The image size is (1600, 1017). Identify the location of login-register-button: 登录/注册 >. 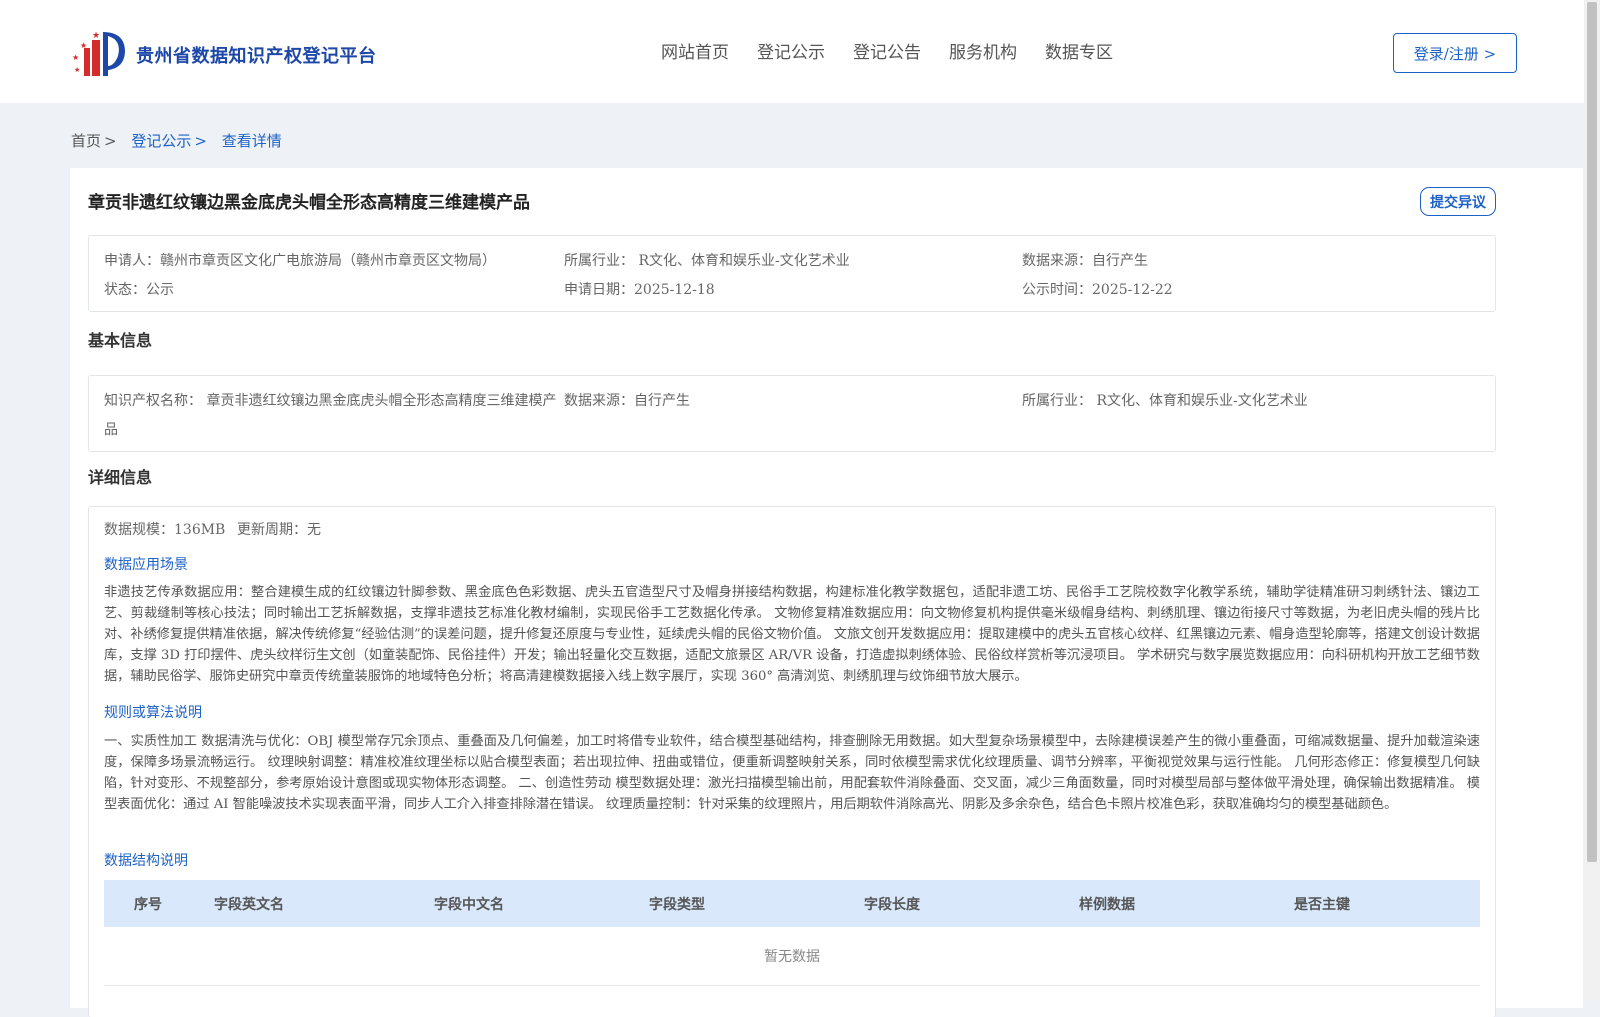
(1455, 53).